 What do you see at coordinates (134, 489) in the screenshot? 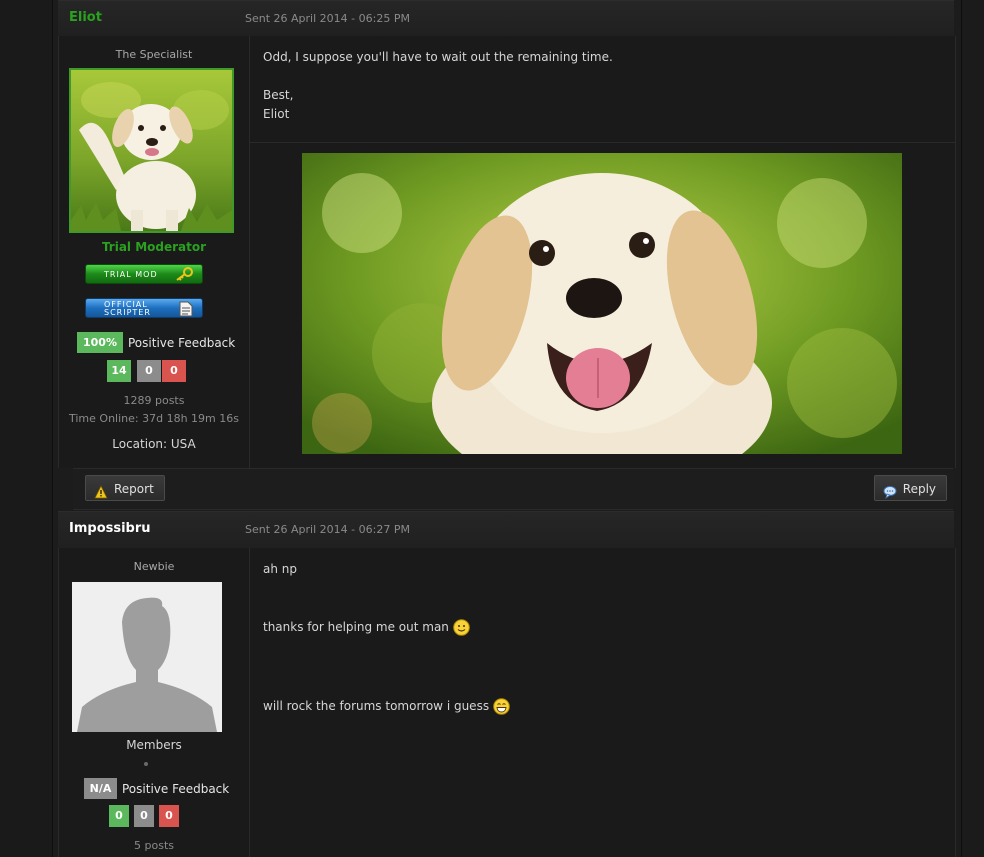
I see `report-label: Report` at bounding box center [134, 489].